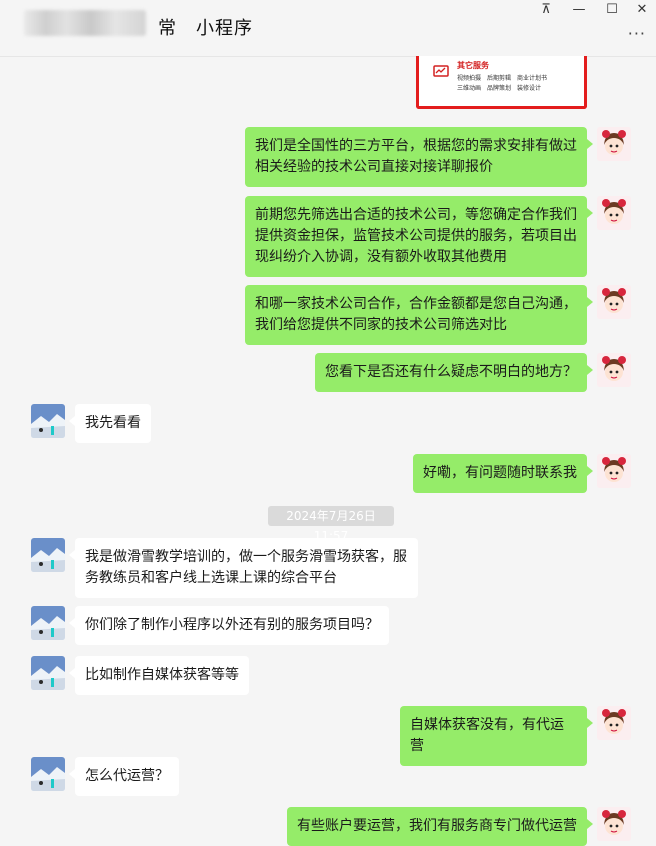  What do you see at coordinates (110, 423) in the screenshot?
I see `message-bubble-received: 我先看看` at bounding box center [110, 423].